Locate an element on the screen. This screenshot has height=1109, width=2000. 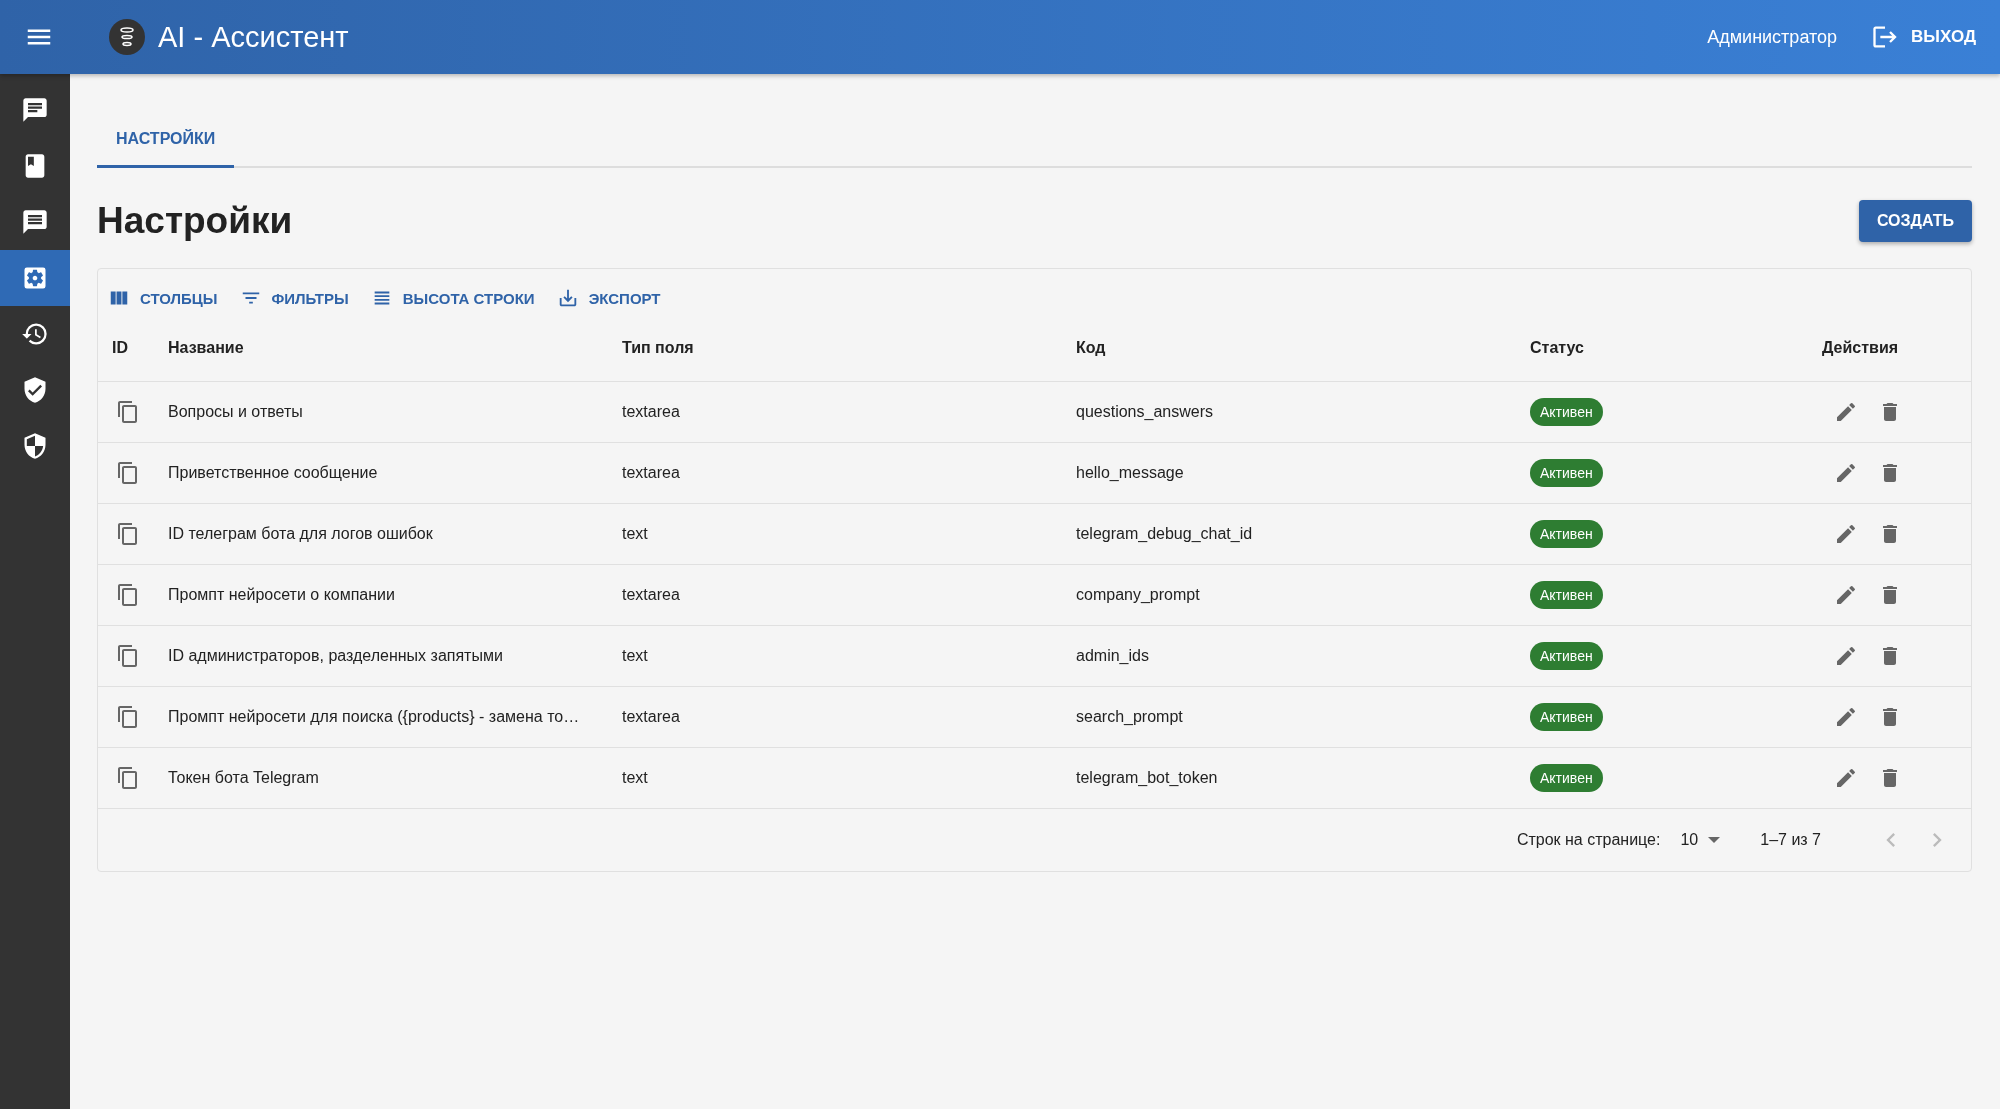
settings-icon is located at coordinates (35, 278).